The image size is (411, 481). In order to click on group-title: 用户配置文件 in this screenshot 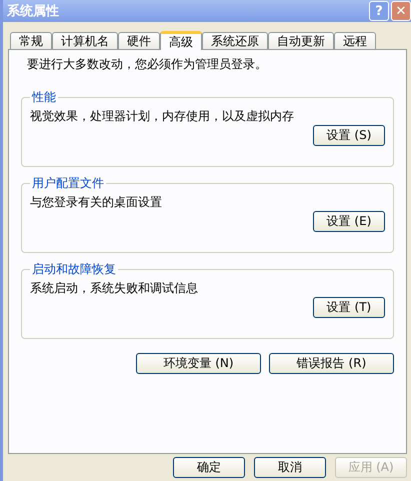, I will do `click(68, 183)`.